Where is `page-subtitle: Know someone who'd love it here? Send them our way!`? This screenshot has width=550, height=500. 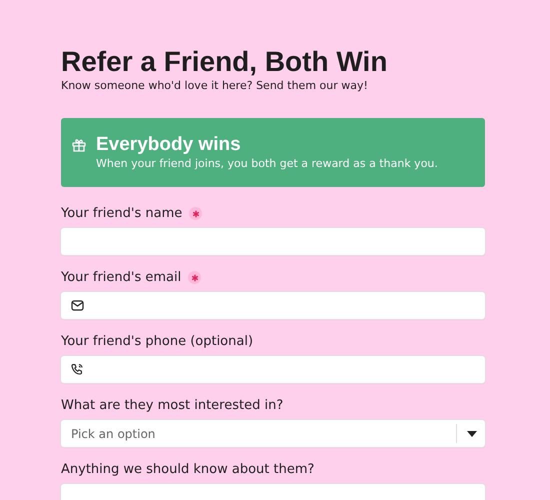 page-subtitle: Know someone who'd love it here? Send them our way! is located at coordinates (215, 86).